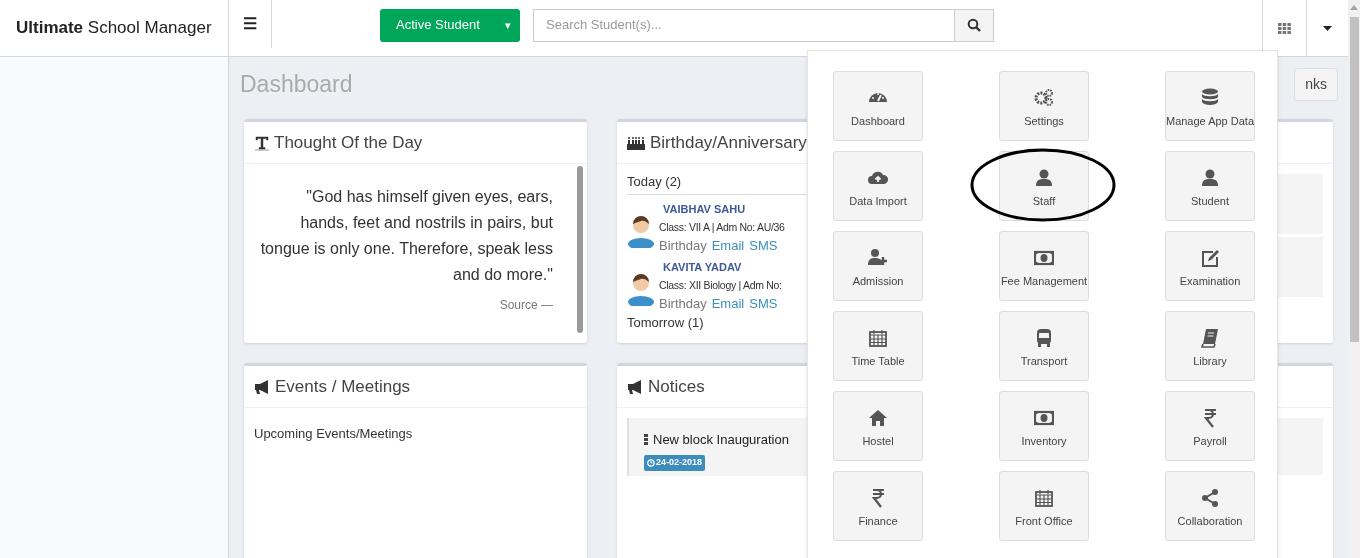  Describe the element at coordinates (722, 267) in the screenshot. I see `person-name: KAVITA YADAV` at that location.